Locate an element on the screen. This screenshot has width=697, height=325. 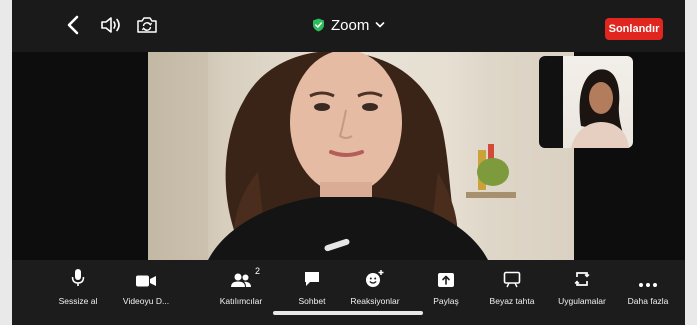
camera-switch-icon is located at coordinates (147, 25).